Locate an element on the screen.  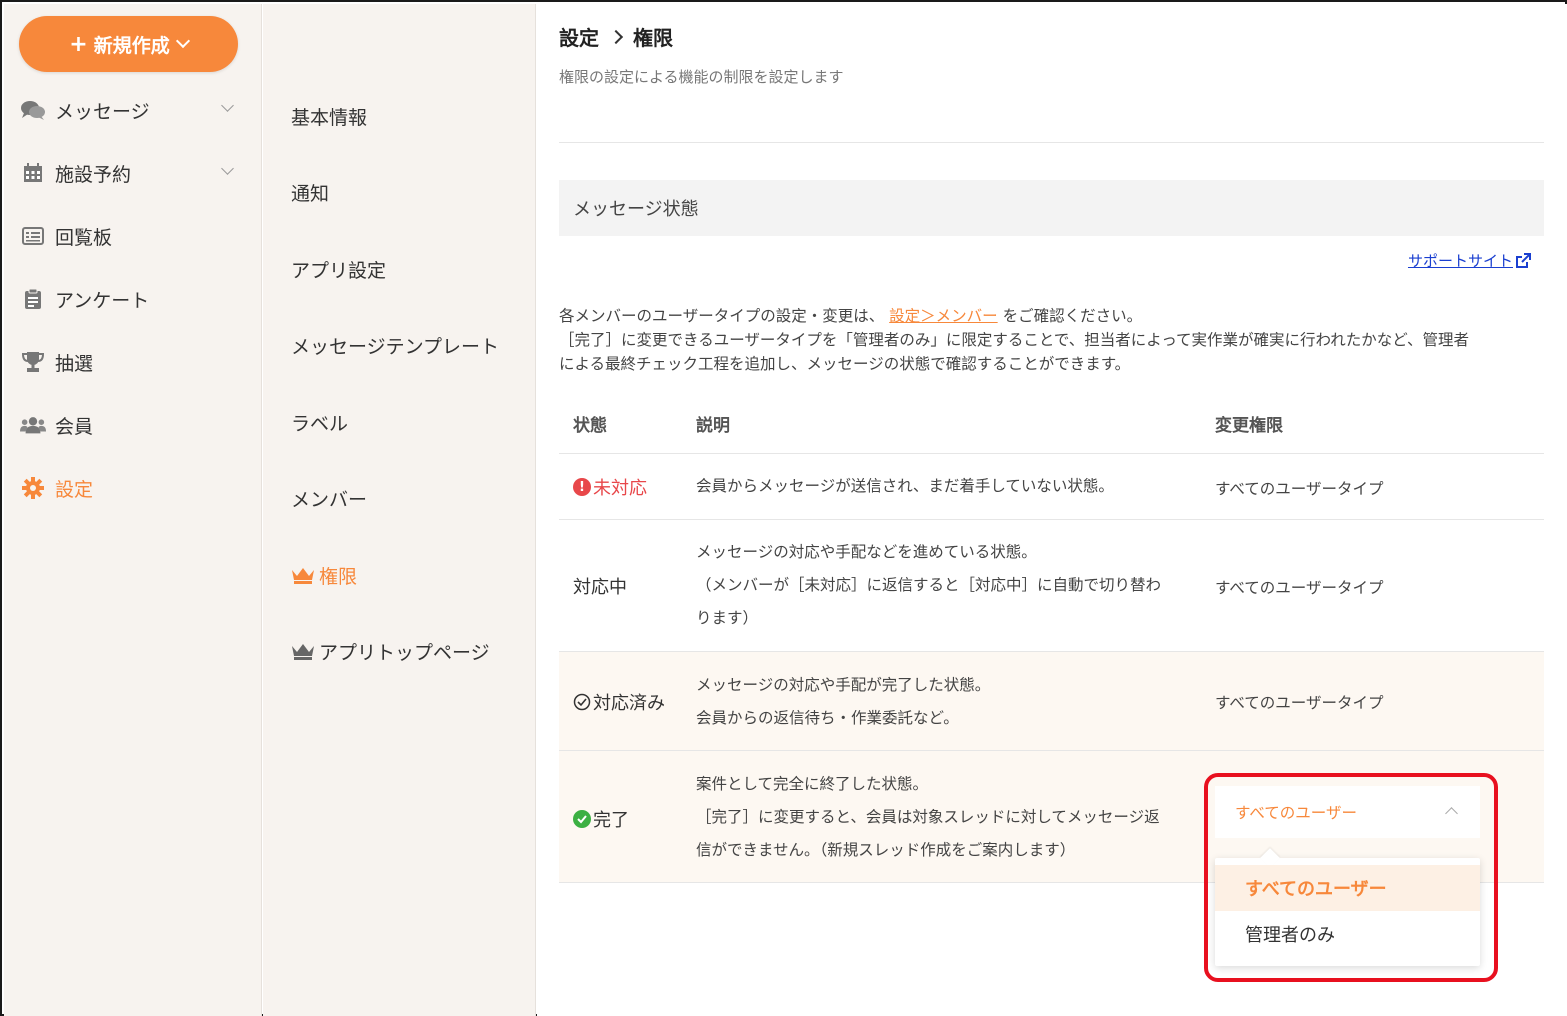
breadcrumb: 設定 権限 is located at coordinates (616, 36).